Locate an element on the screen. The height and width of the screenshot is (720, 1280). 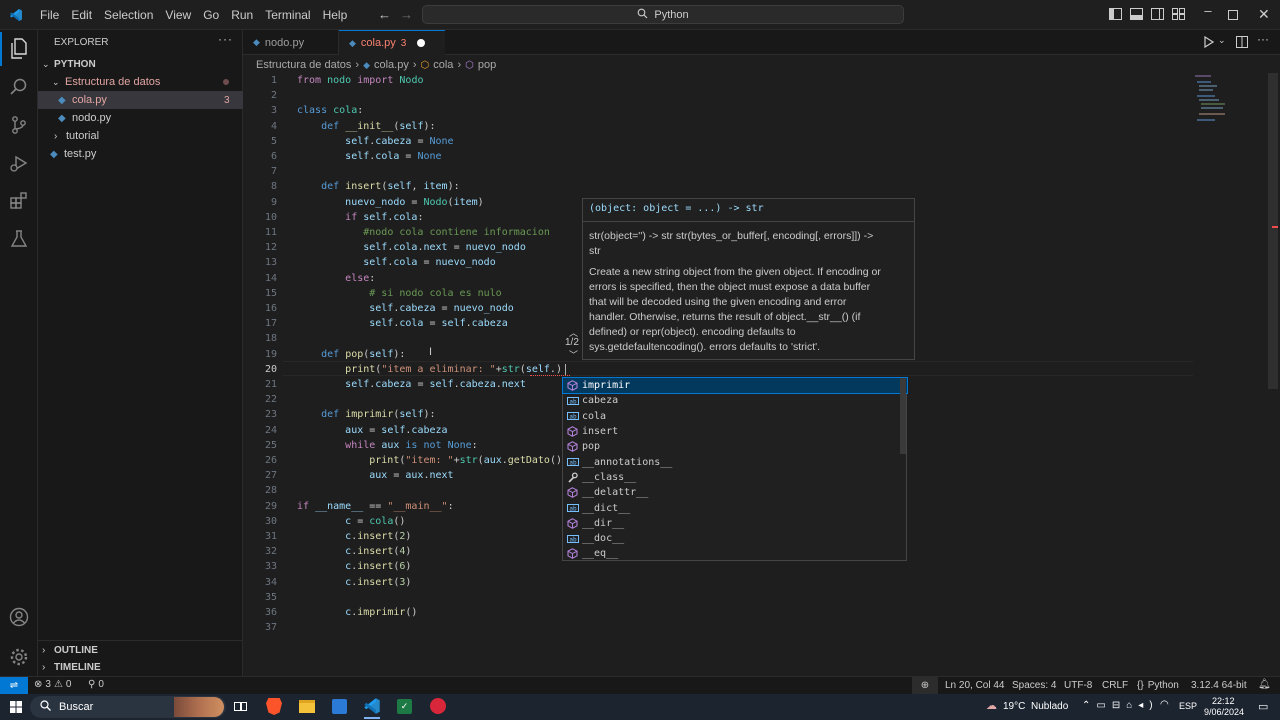
taskbar-search-box: Buscar is located at coordinates (128, 707).